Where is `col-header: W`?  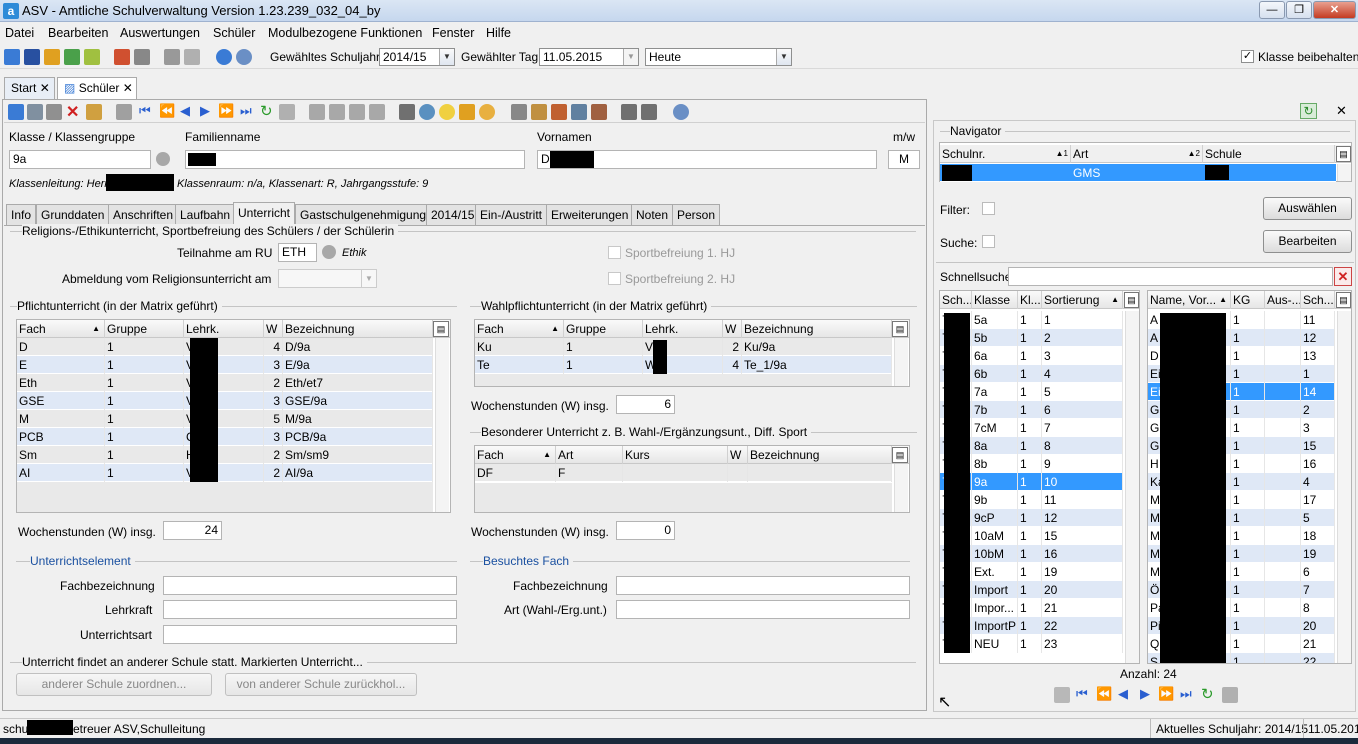 col-header: W is located at coordinates (273, 329).